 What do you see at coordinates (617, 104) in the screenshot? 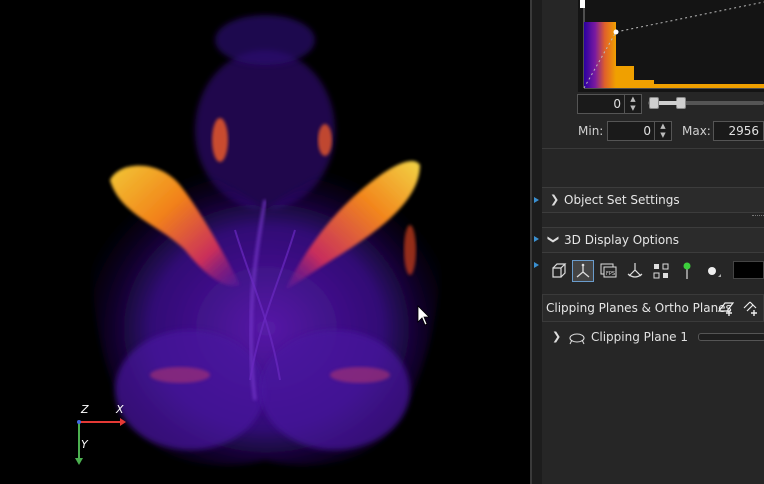
I see `range-start-value: 0` at bounding box center [617, 104].